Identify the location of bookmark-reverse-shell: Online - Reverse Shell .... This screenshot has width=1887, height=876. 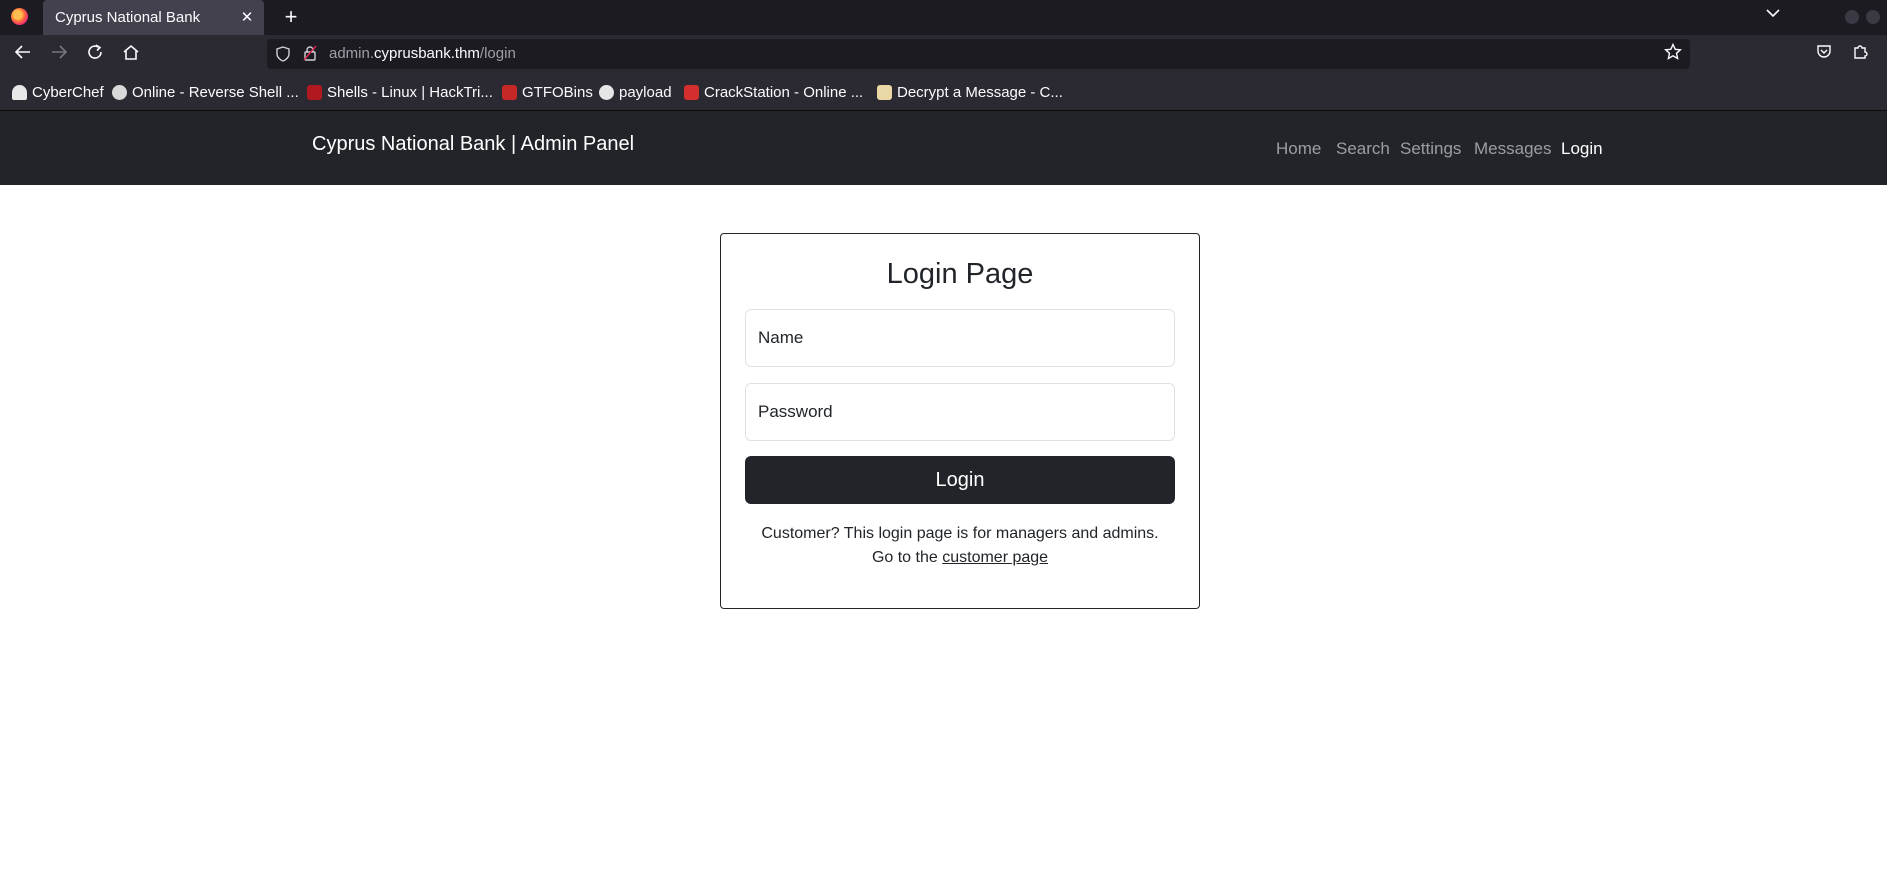
(205, 92).